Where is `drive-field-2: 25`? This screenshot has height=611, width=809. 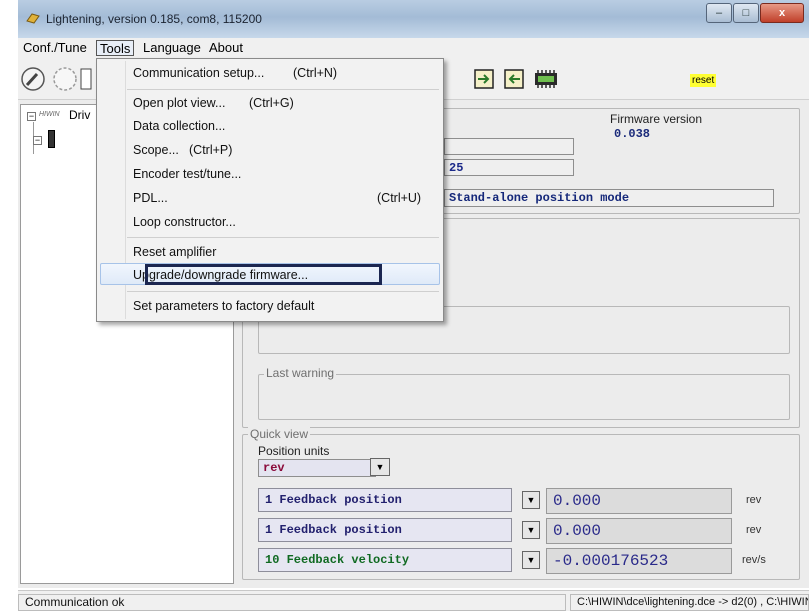 drive-field-2: 25 is located at coordinates (509, 167).